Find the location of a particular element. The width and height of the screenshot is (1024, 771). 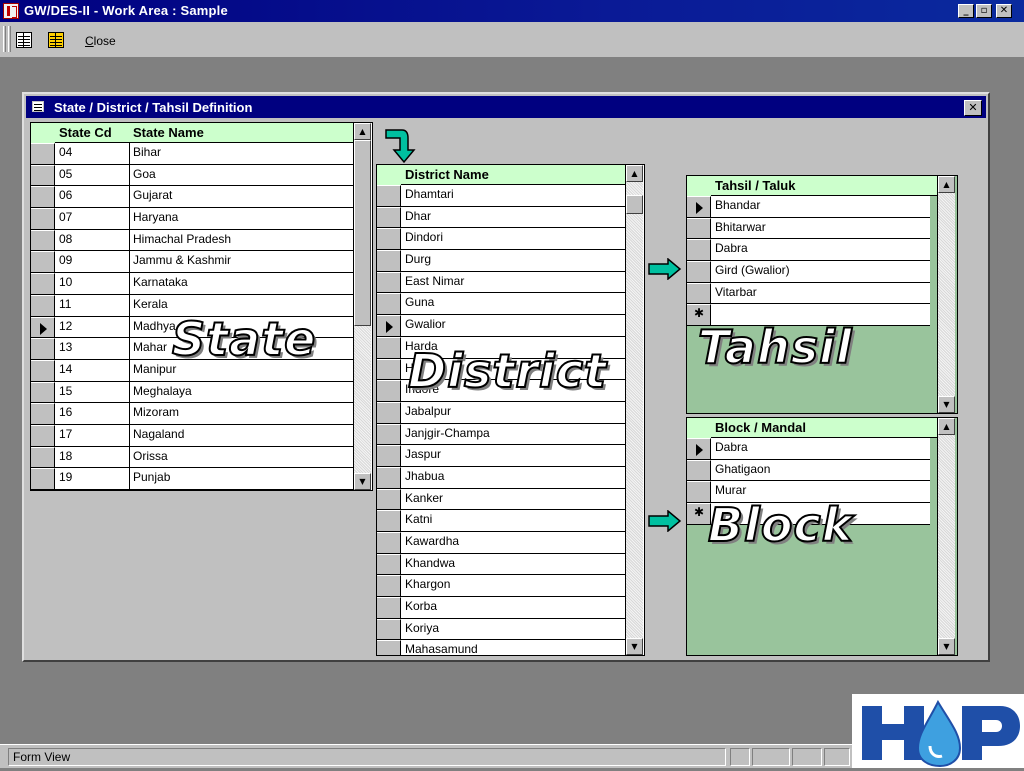

minimize-button: _ is located at coordinates (966, 11).